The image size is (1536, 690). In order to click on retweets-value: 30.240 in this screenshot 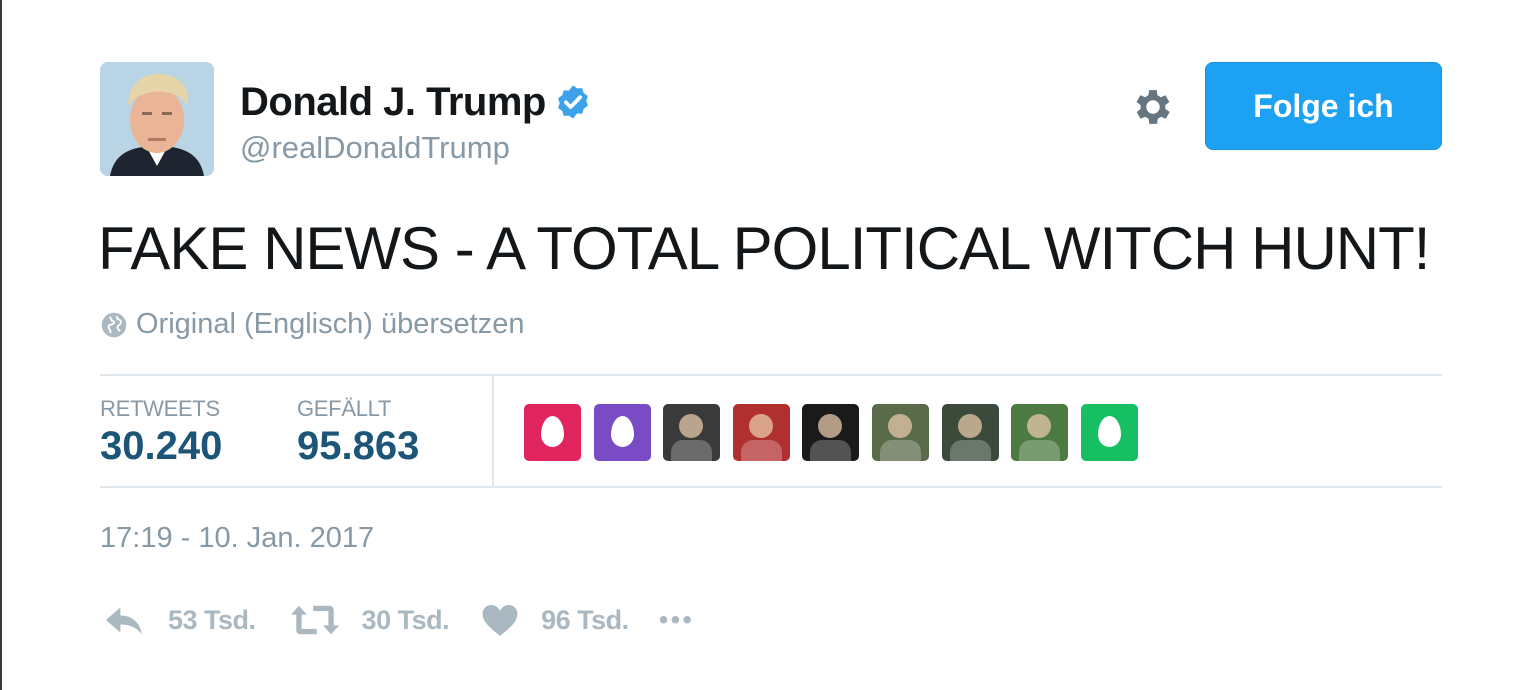, I will do `click(161, 446)`.